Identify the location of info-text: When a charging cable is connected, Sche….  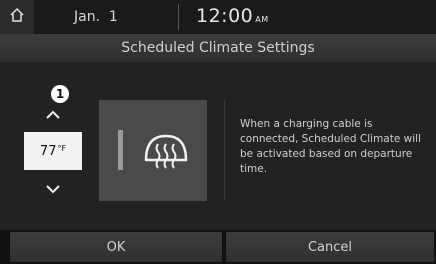
(330, 146).